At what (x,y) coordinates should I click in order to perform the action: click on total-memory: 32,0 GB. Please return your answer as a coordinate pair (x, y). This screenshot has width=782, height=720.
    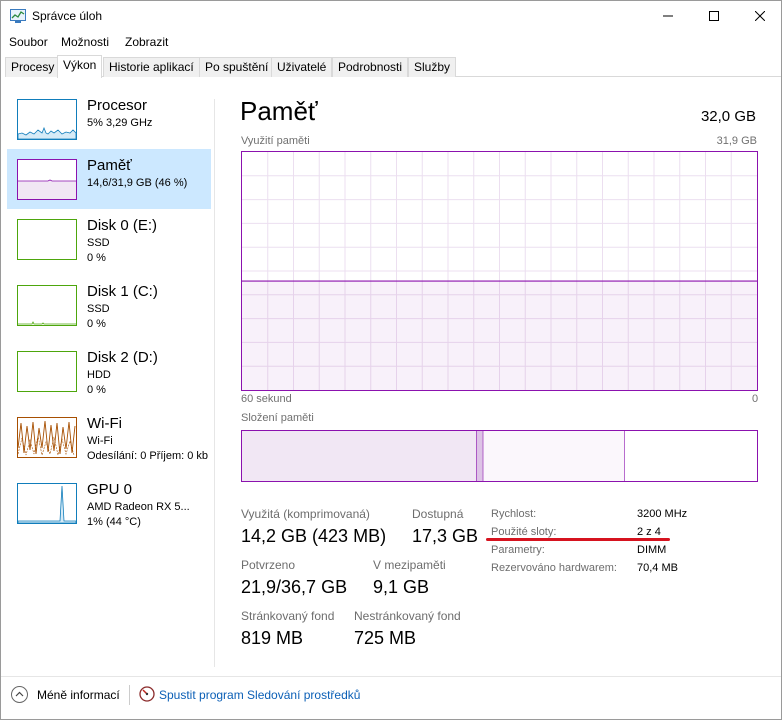
    Looking at the image, I should click on (728, 116).